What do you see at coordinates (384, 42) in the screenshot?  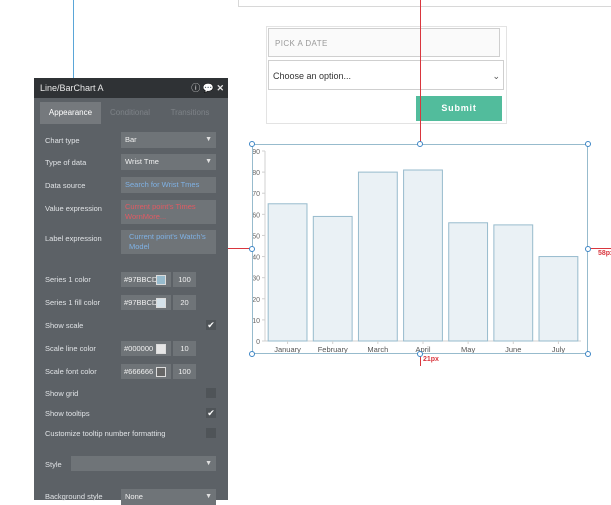 I see `date-picker-input: PICK A DATE` at bounding box center [384, 42].